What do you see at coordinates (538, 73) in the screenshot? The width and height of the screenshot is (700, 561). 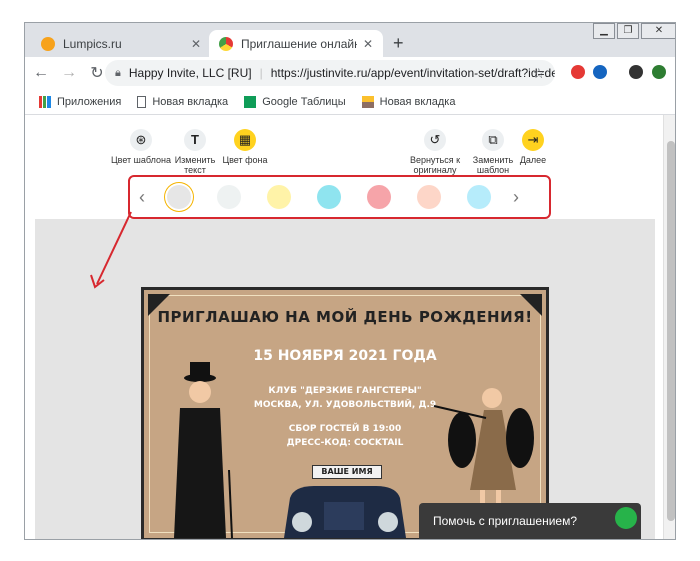 I see `bookmark-star-icon: ☆` at bounding box center [538, 73].